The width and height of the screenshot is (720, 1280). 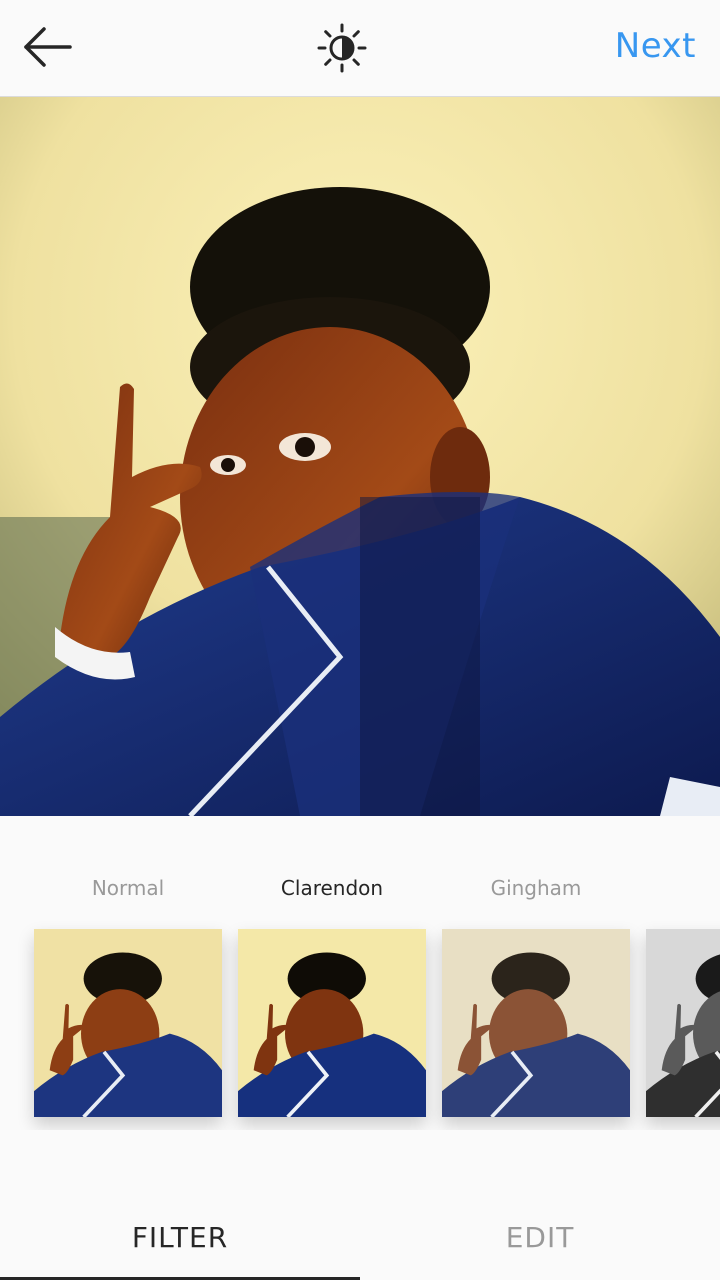 I want to click on filter-gingham: Gingham, so click(x=536, y=993).